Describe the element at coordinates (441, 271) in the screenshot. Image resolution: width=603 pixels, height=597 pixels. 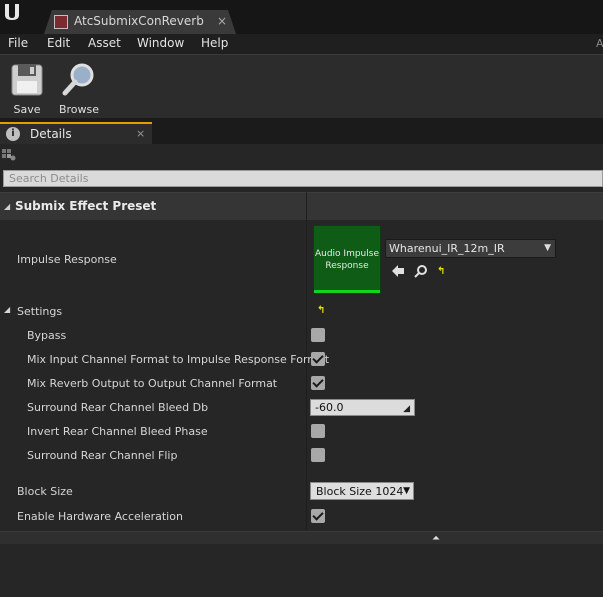
I see `reset-to-default-icon: ↰` at that location.